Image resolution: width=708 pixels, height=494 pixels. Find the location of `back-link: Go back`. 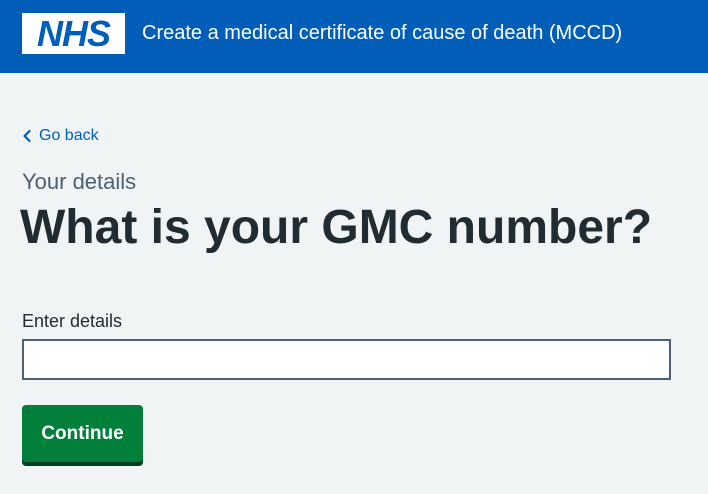

back-link: Go back is located at coordinates (60, 136).